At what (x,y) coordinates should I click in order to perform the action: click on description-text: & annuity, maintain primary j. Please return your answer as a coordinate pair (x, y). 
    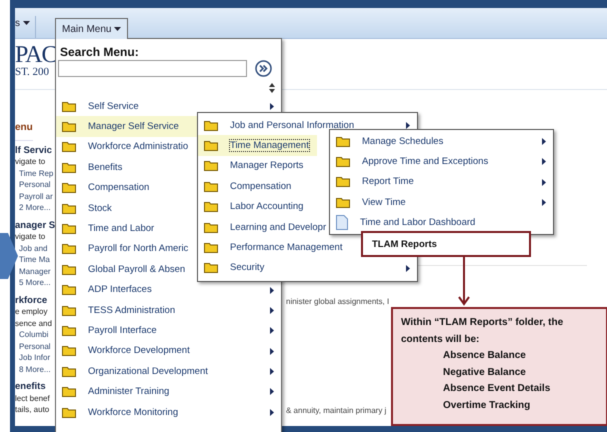
    Looking at the image, I should click on (336, 410).